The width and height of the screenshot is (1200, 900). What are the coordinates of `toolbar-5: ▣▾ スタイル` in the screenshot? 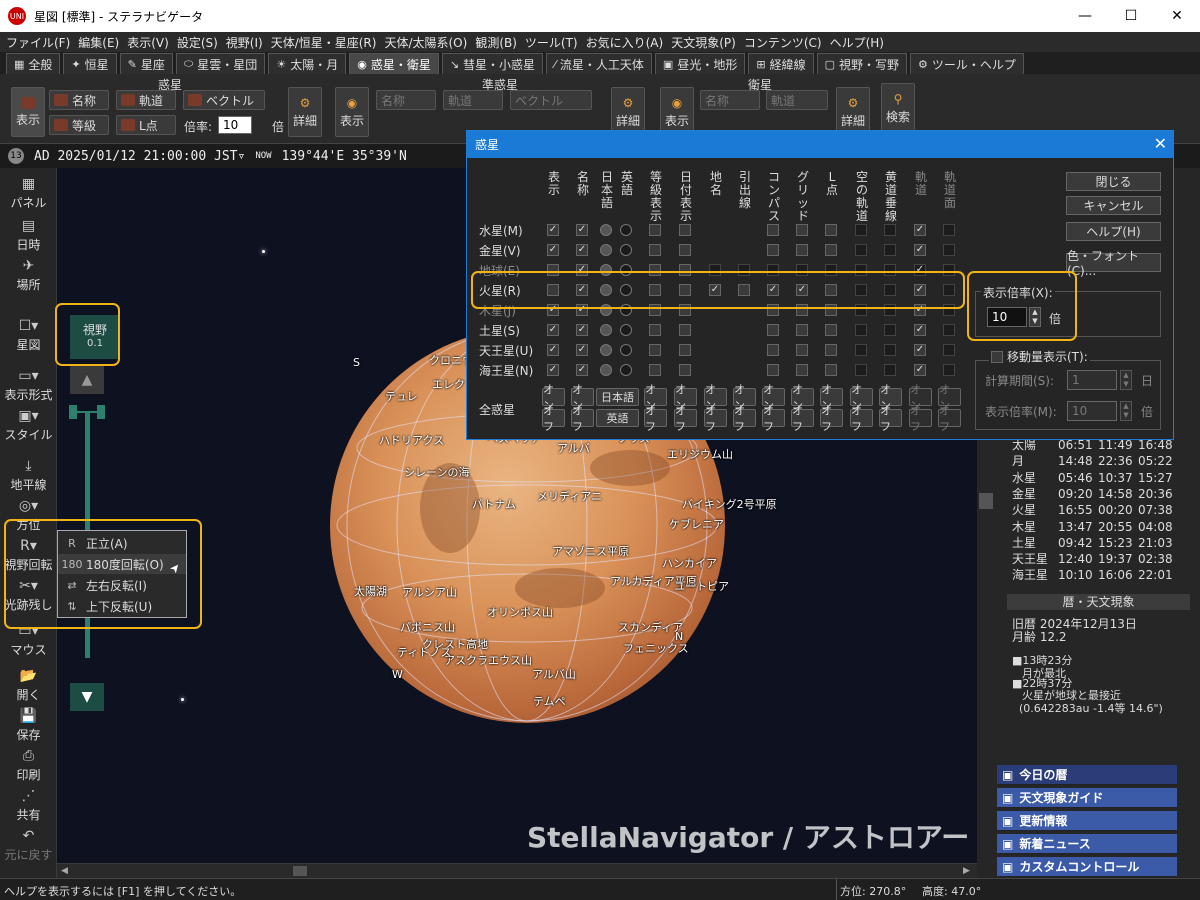 It's located at (28, 425).